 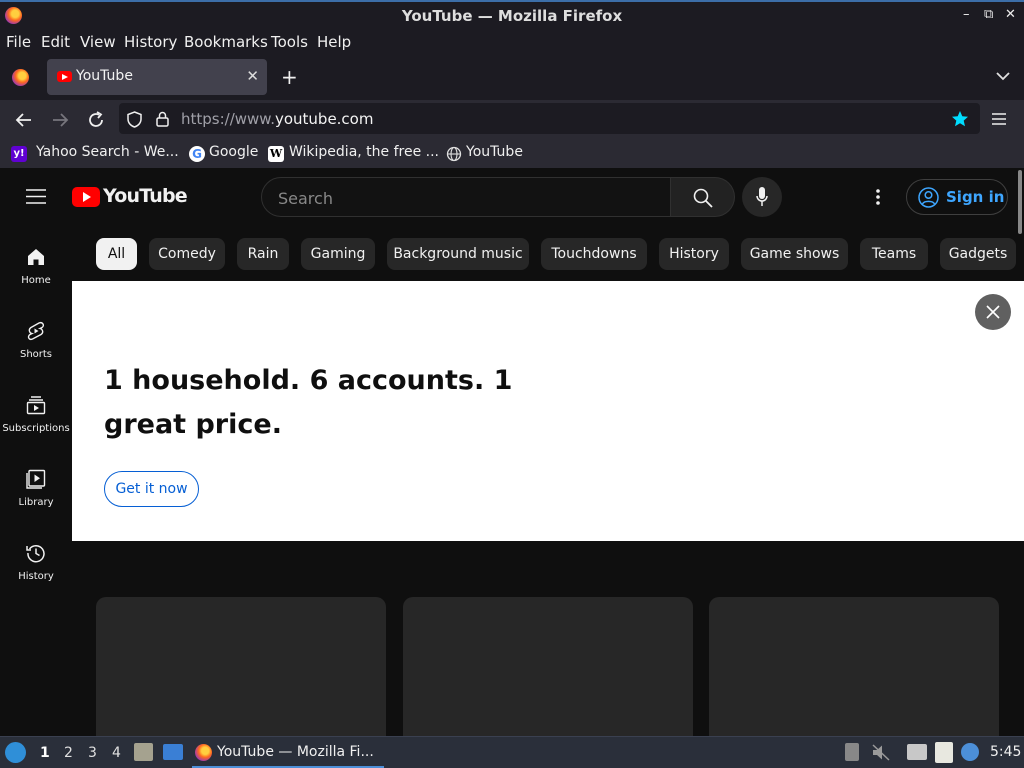 I want to click on microphone-icon, so click(x=762, y=196).